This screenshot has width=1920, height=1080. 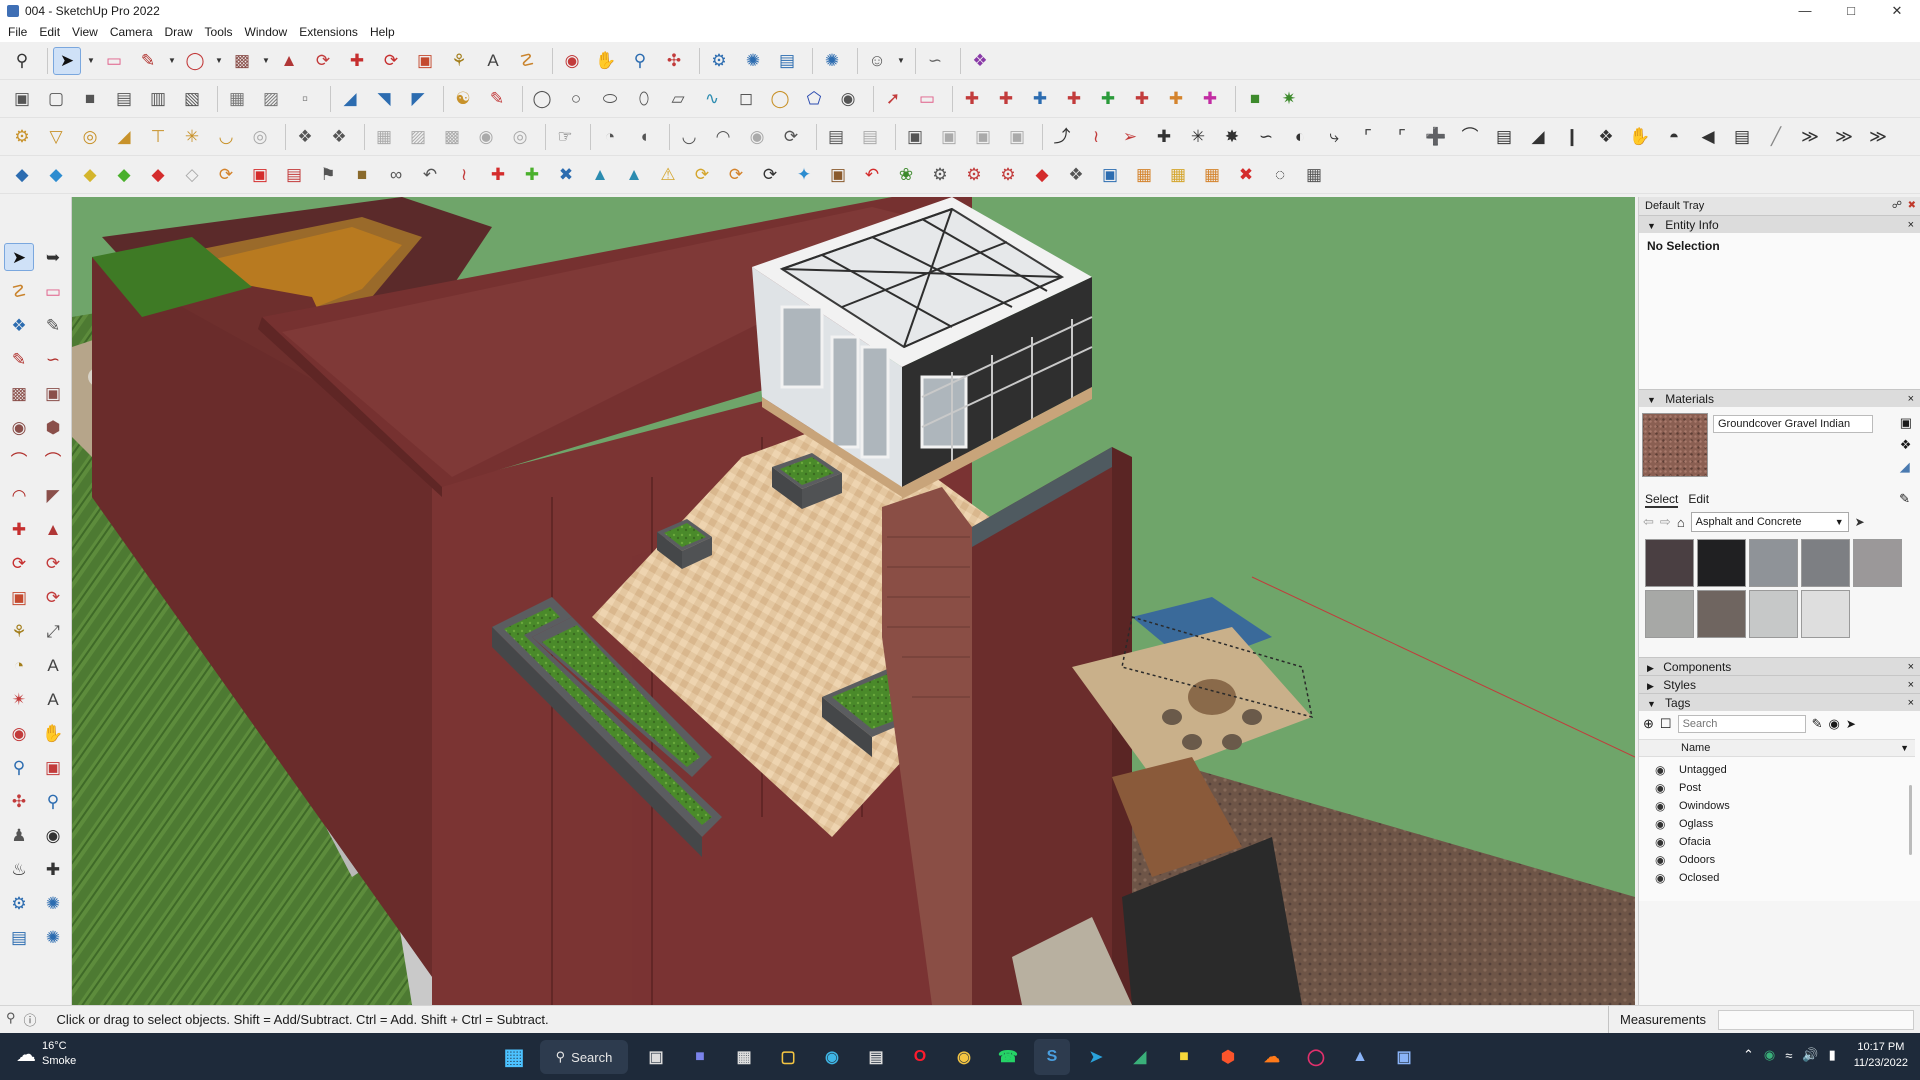 What do you see at coordinates (124, 175) in the screenshot?
I see `face-tool-icon: ◆` at bounding box center [124, 175].